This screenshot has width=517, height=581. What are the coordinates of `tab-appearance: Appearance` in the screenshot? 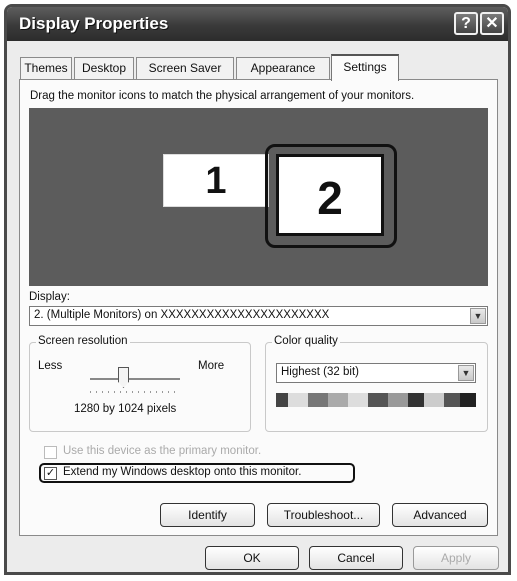 It's located at (283, 68).